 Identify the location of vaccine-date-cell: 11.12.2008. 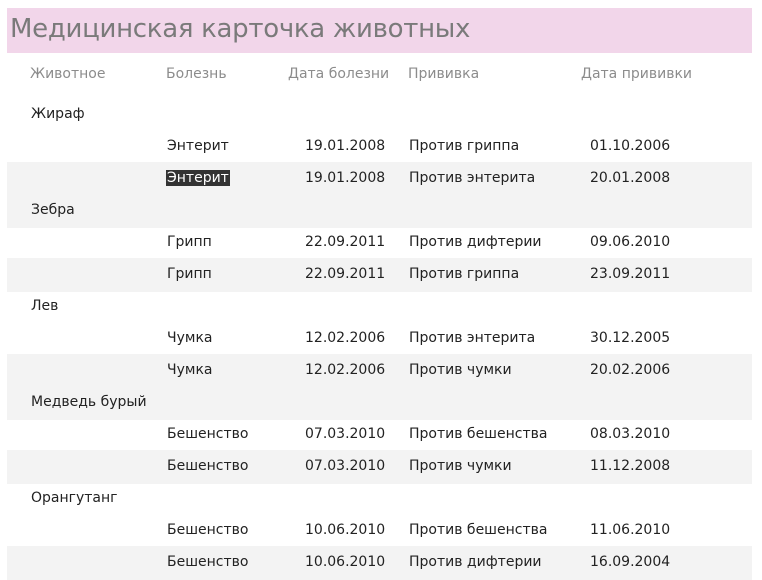
(630, 466).